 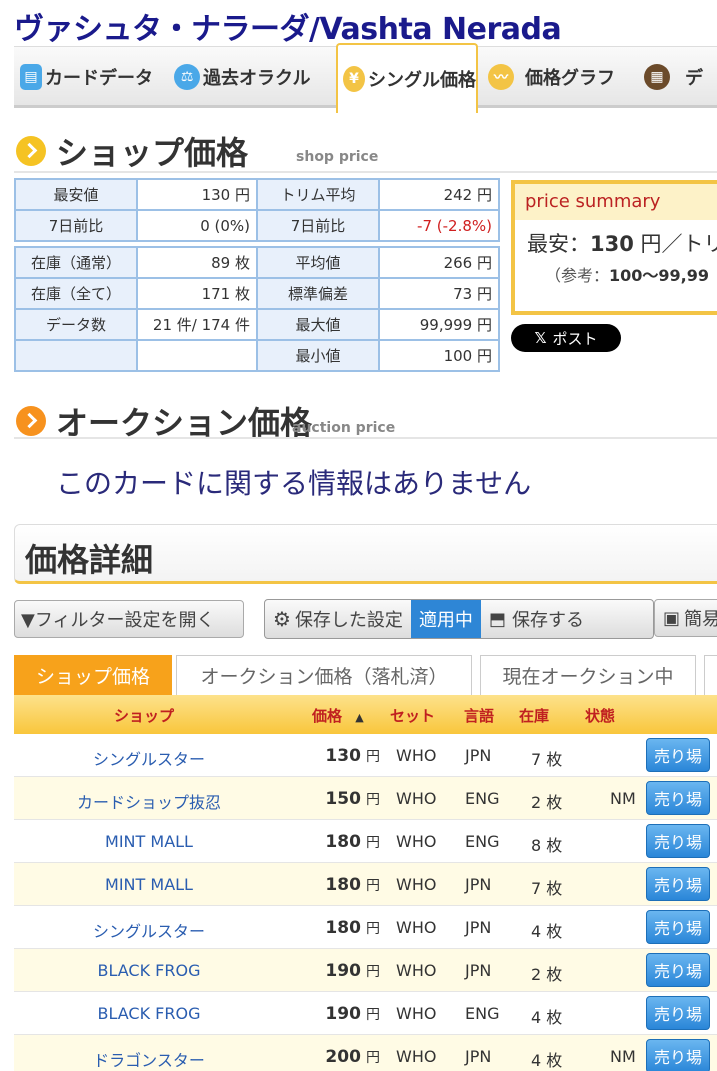 What do you see at coordinates (407, 78) in the screenshot?
I see `tab-single-price: ¥ シングル価格` at bounding box center [407, 78].